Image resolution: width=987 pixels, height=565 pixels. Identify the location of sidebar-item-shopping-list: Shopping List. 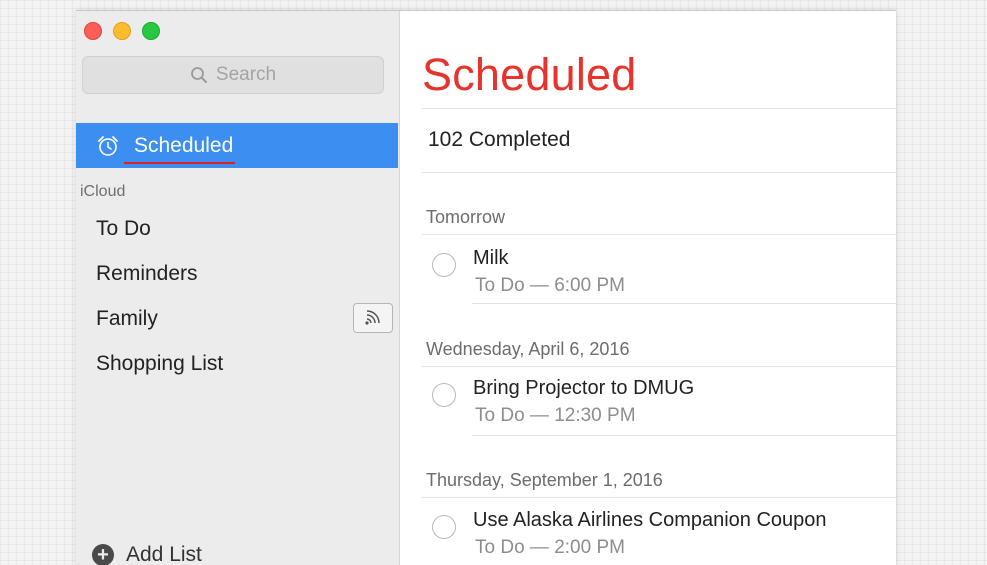
(159, 364).